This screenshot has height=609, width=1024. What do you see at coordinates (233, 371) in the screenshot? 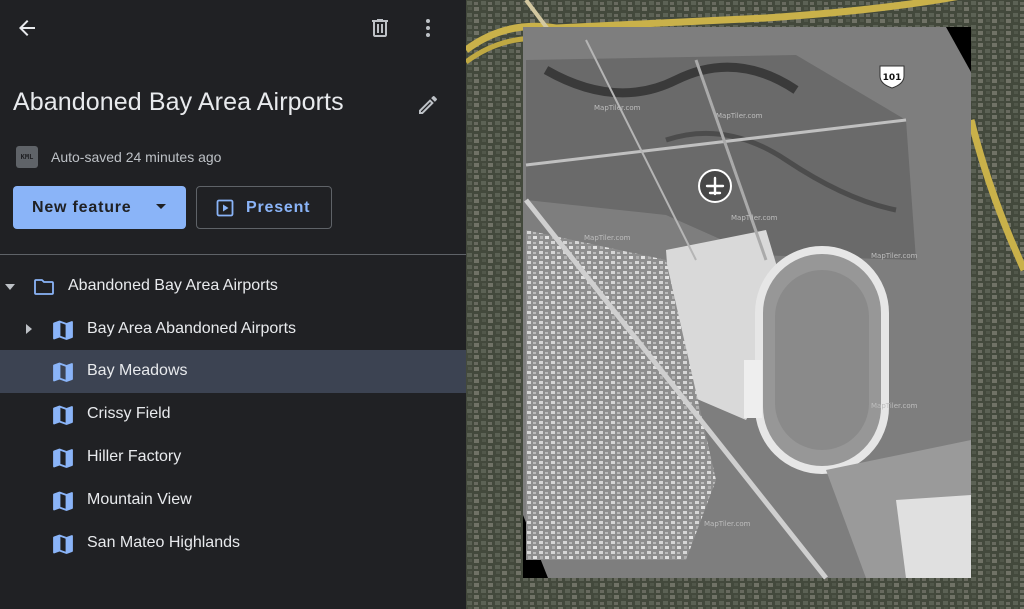
I see `tree-item-bay-meadows: Bay Meadows` at bounding box center [233, 371].